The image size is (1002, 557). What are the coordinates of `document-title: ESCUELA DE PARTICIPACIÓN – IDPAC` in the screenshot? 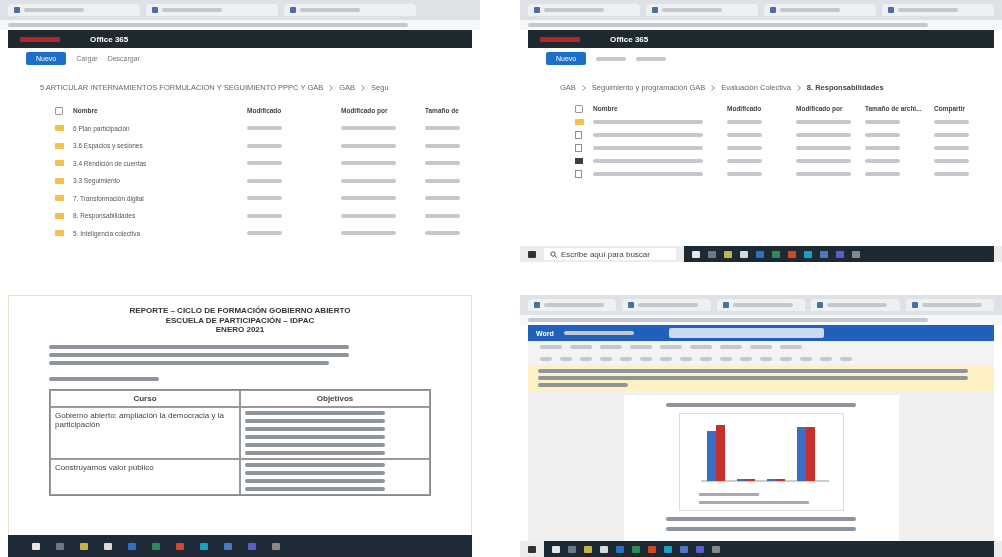 It's located at (240, 320).